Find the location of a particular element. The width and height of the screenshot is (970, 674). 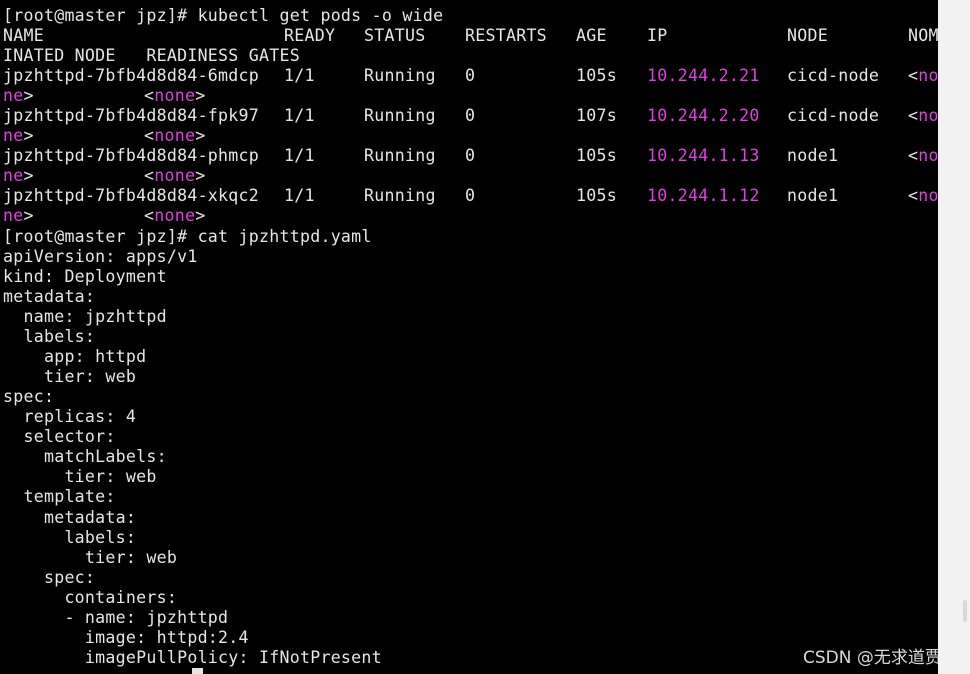

column-header-ip: IP is located at coordinates (657, 35).